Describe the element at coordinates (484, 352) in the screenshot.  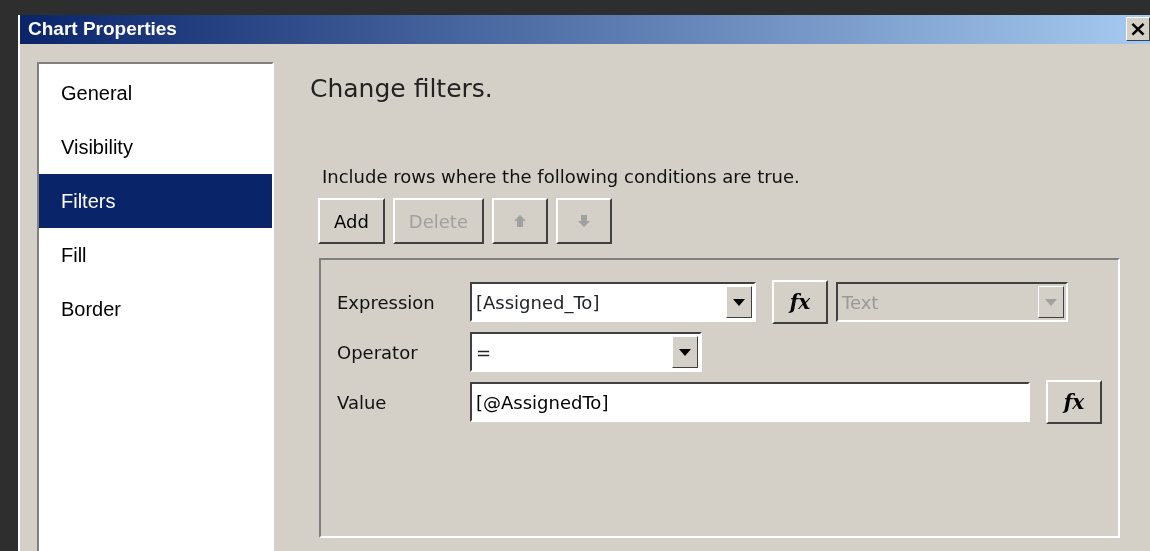
I see `field-value: =` at that location.